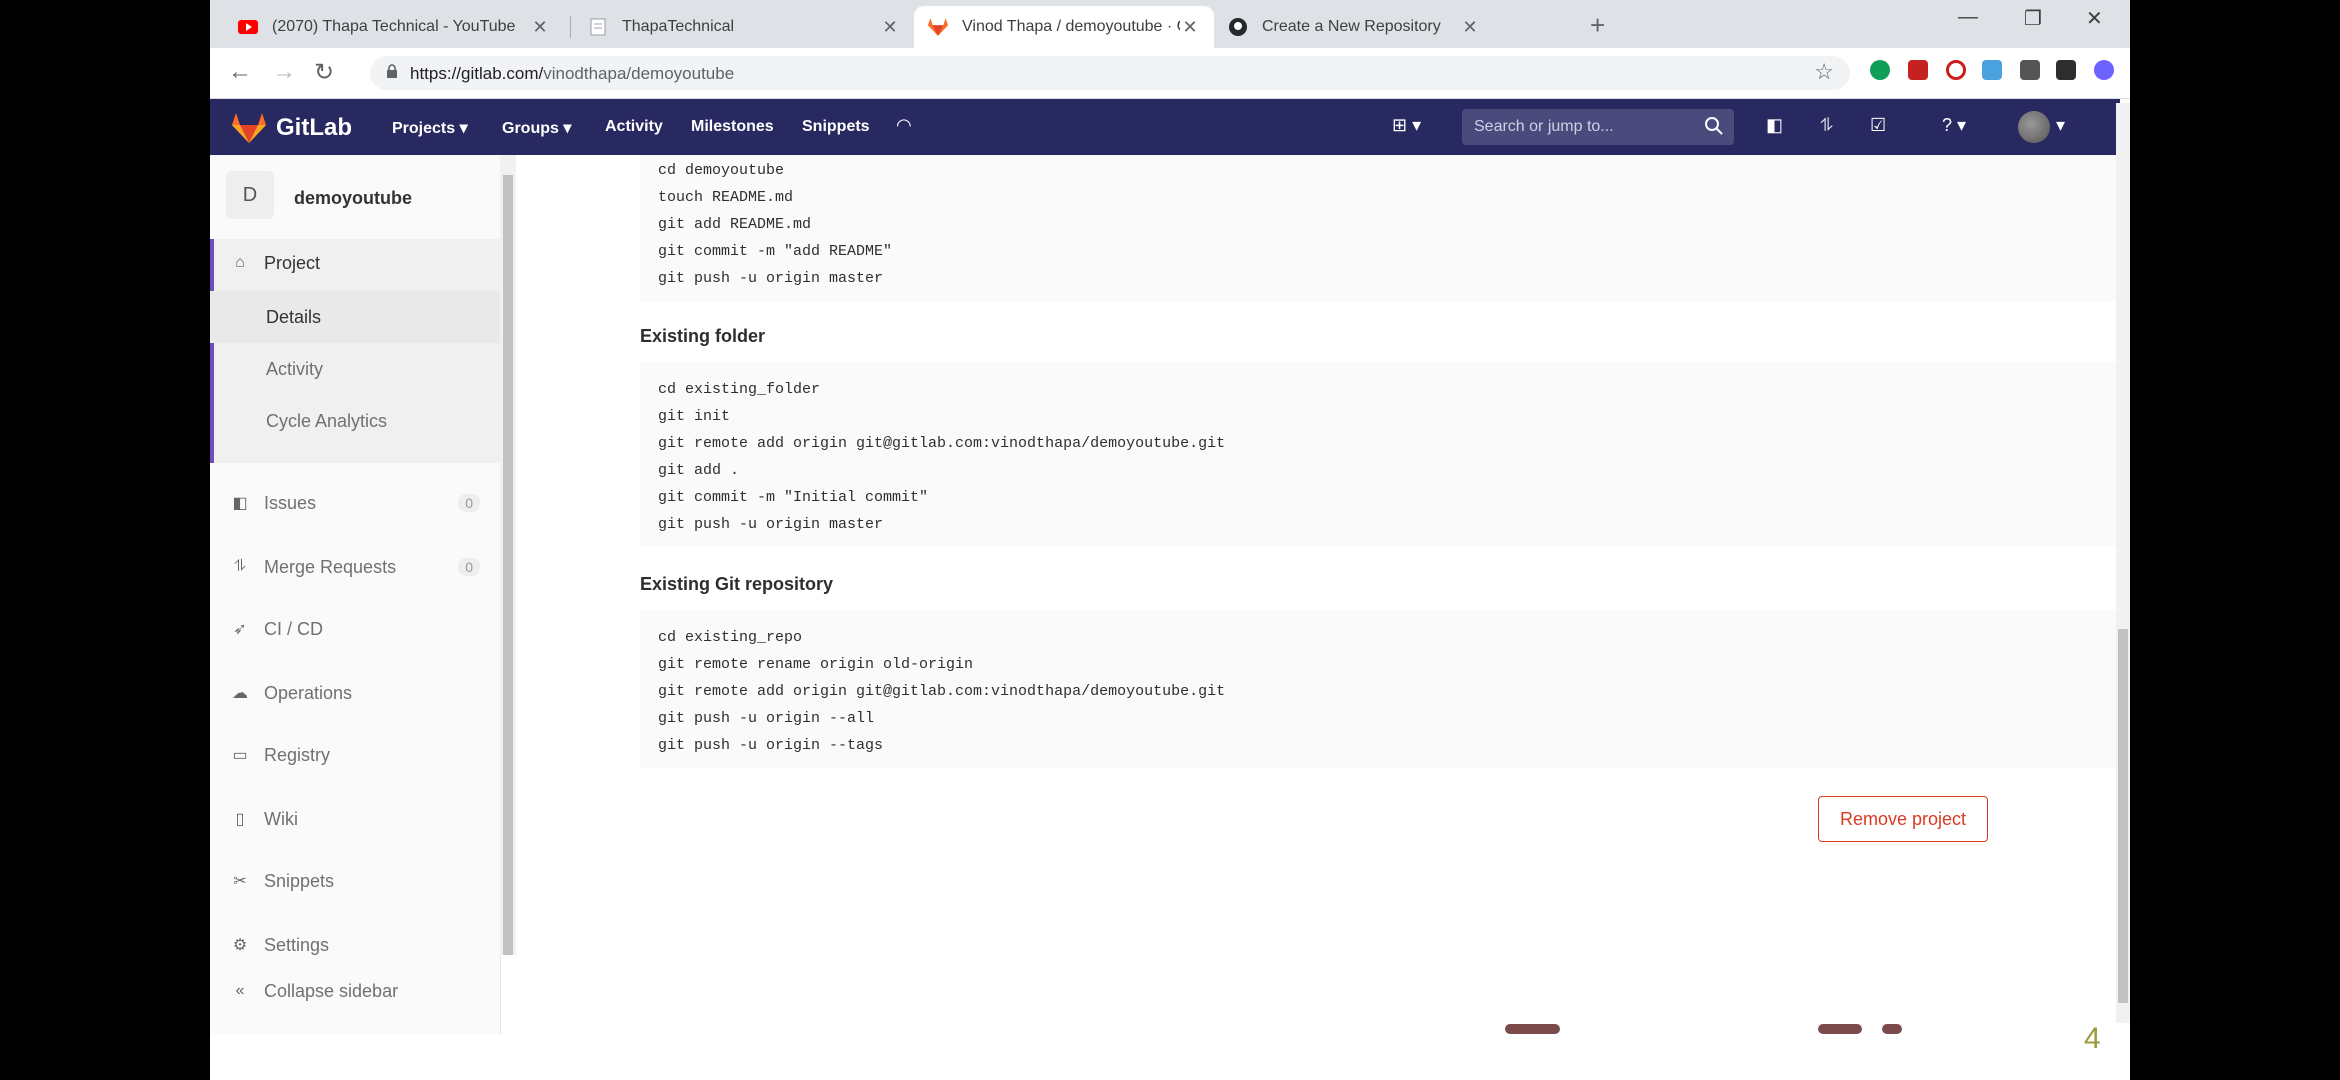 This screenshot has width=2340, height=1080. I want to click on heading-existing-folder: Existing folder, so click(703, 336).